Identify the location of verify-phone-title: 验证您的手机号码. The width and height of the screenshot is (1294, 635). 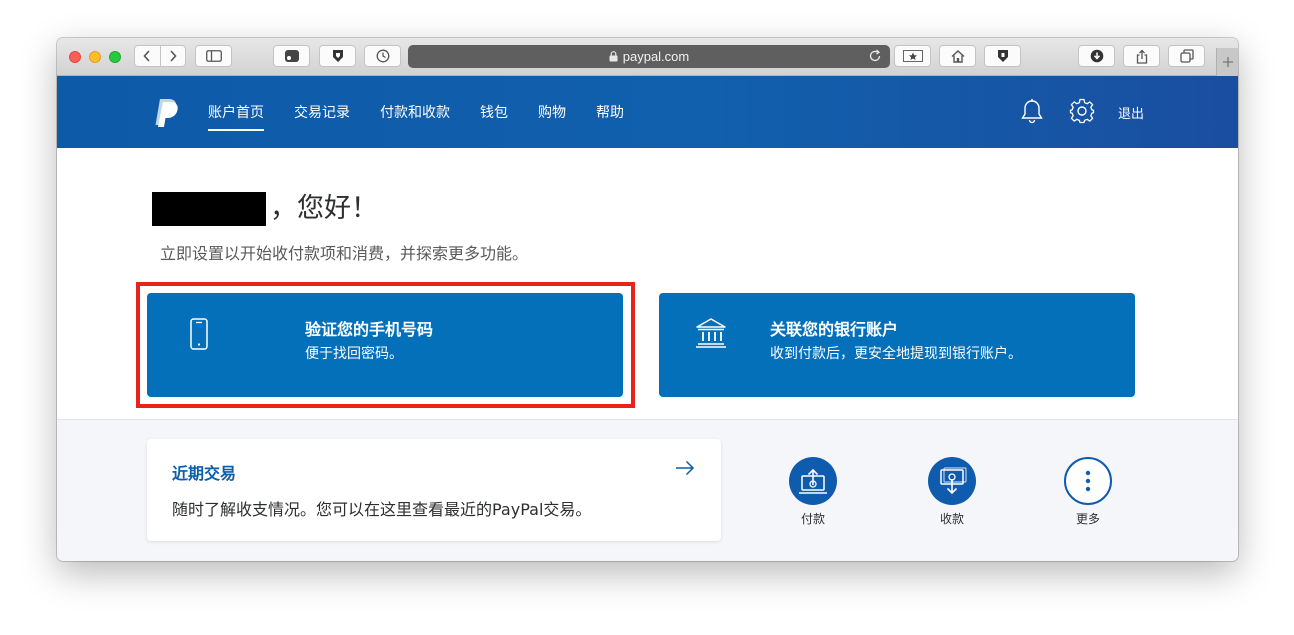
(369, 329).